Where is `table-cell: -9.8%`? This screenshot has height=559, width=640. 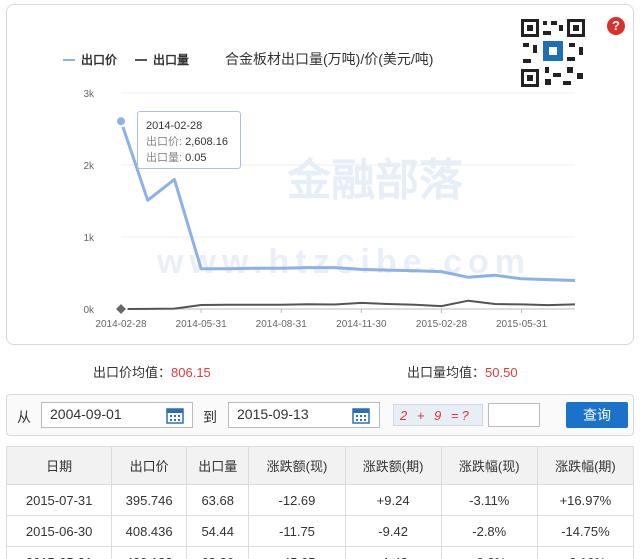 table-cell: -9.8% is located at coordinates (489, 552).